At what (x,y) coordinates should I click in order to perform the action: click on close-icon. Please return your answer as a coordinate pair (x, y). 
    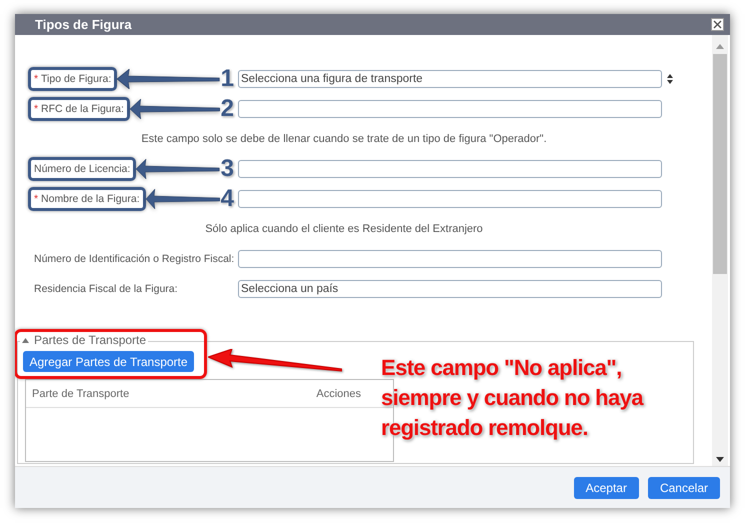
    Looking at the image, I should click on (717, 24).